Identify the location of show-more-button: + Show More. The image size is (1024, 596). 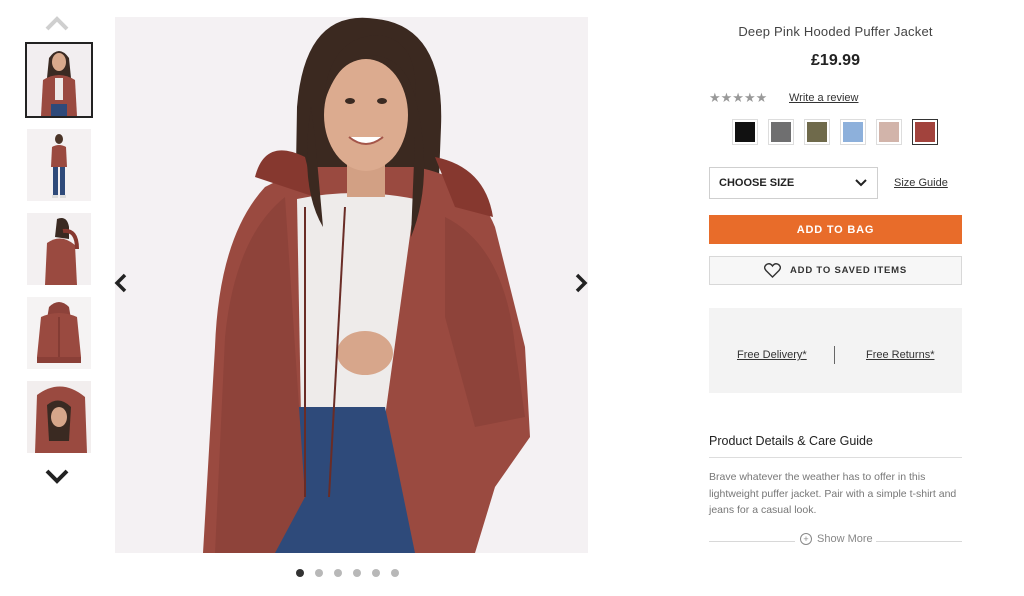
(836, 539).